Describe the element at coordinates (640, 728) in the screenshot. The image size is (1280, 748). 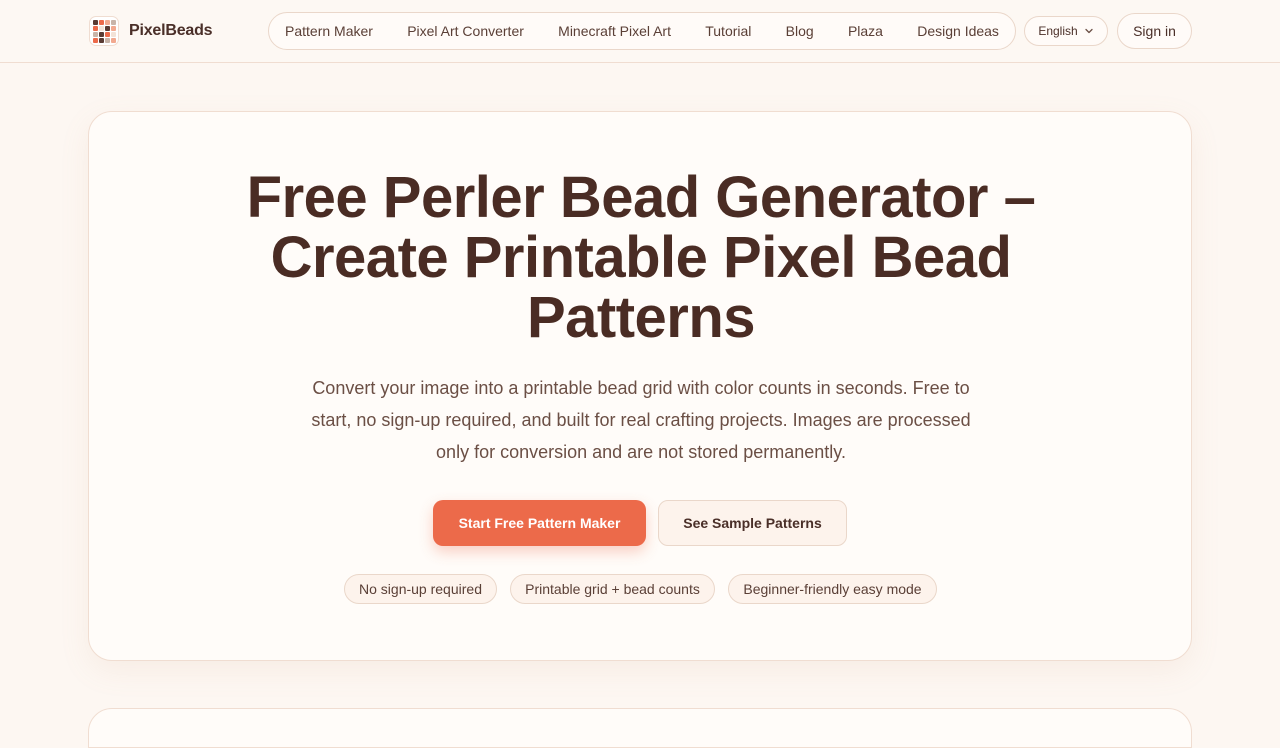
I see `next-section-card` at that location.